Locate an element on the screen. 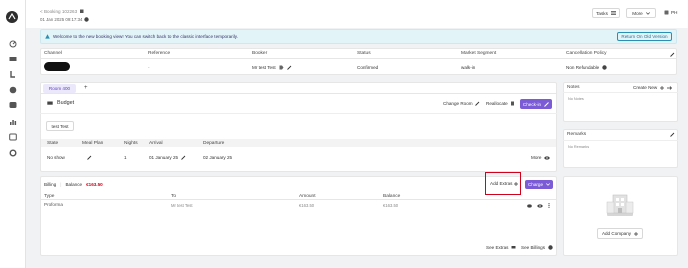  more-label: More is located at coordinates (637, 13).